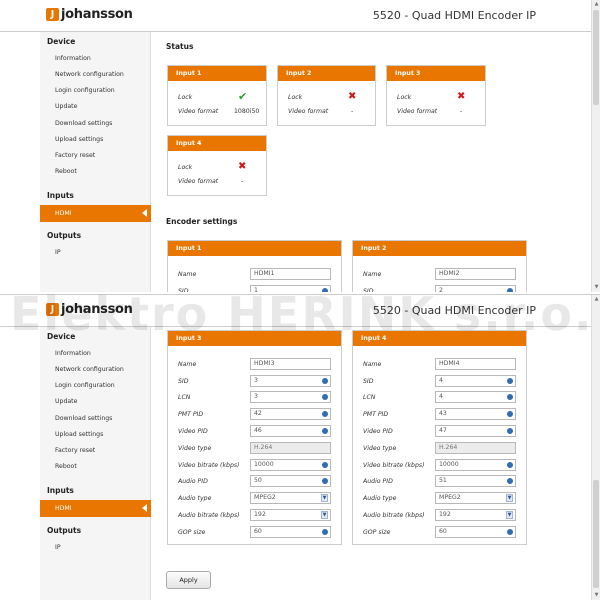 The width and height of the screenshot is (600, 600). I want to click on status-card-title: Input 1, so click(217, 73).